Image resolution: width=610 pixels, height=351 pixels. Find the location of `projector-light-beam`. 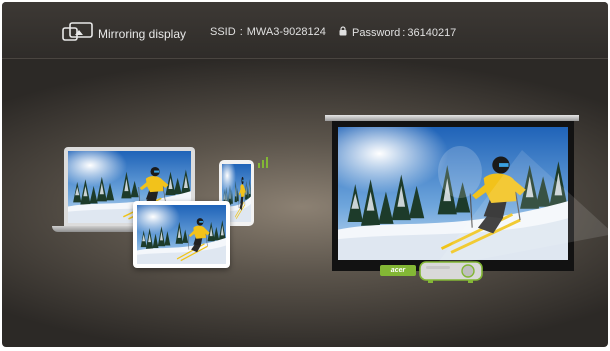

projector-light-beam is located at coordinates (521, 207).